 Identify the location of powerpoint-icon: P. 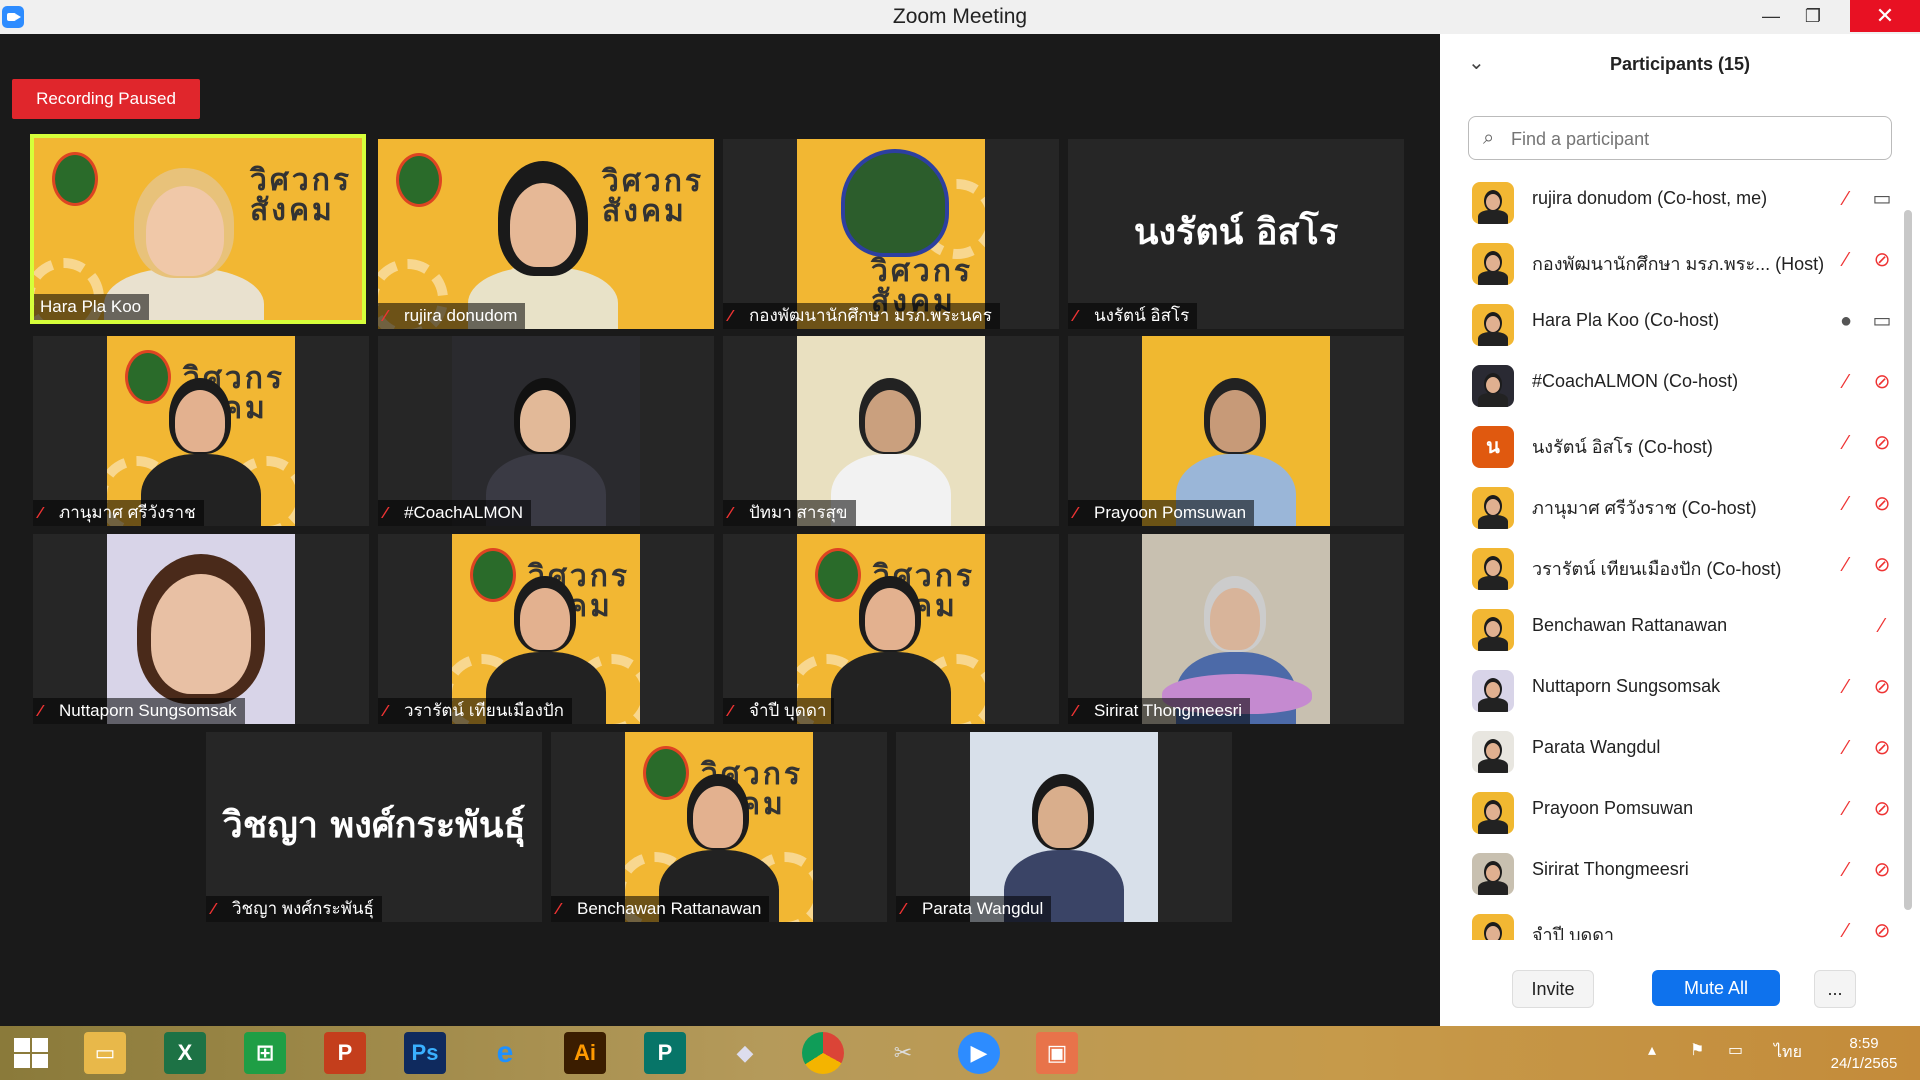
(345, 1053).